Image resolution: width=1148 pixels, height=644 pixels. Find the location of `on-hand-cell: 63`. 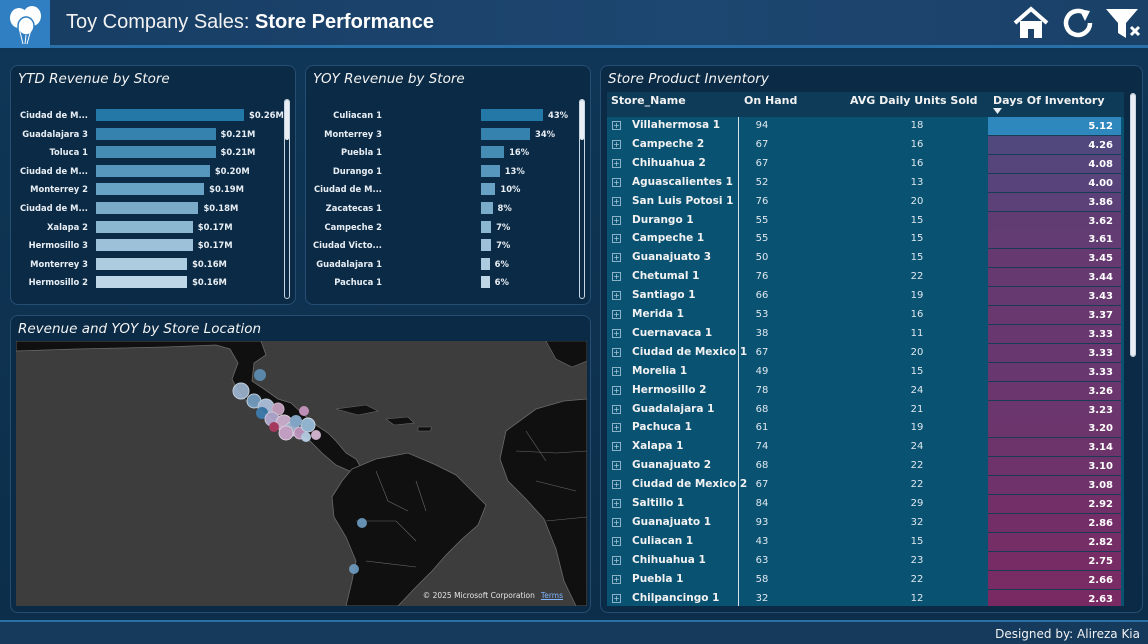

on-hand-cell: 63 is located at coordinates (762, 560).